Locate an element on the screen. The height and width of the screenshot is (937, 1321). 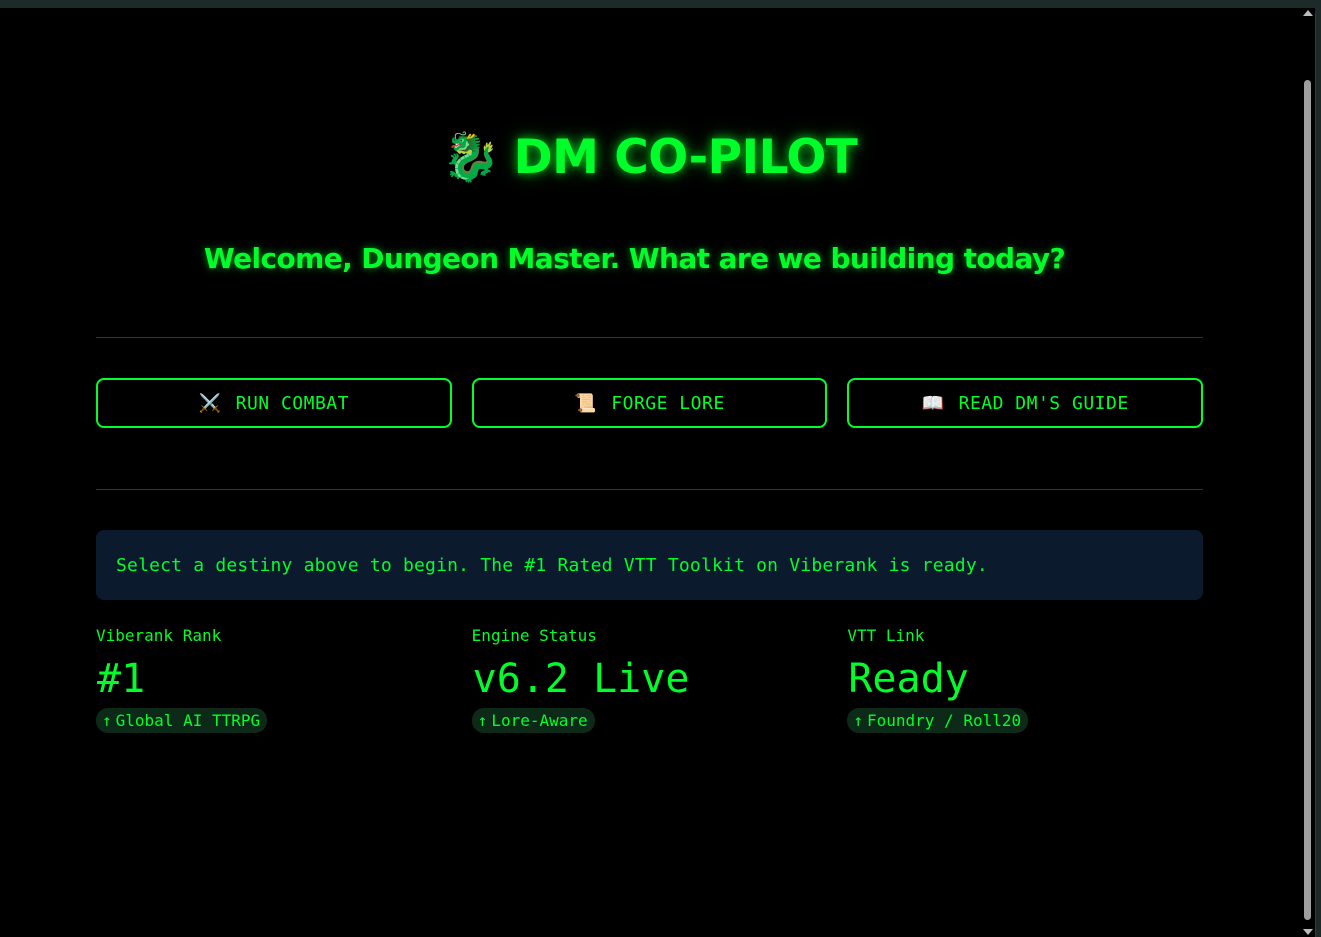
vertical-scrollbar is located at coordinates (1308, 472).